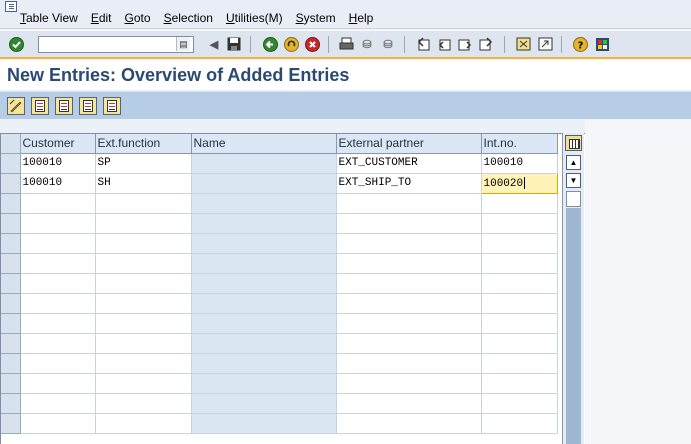 This screenshot has width=691, height=444. What do you see at coordinates (64, 106) in the screenshot?
I see `delete-icon` at bounding box center [64, 106].